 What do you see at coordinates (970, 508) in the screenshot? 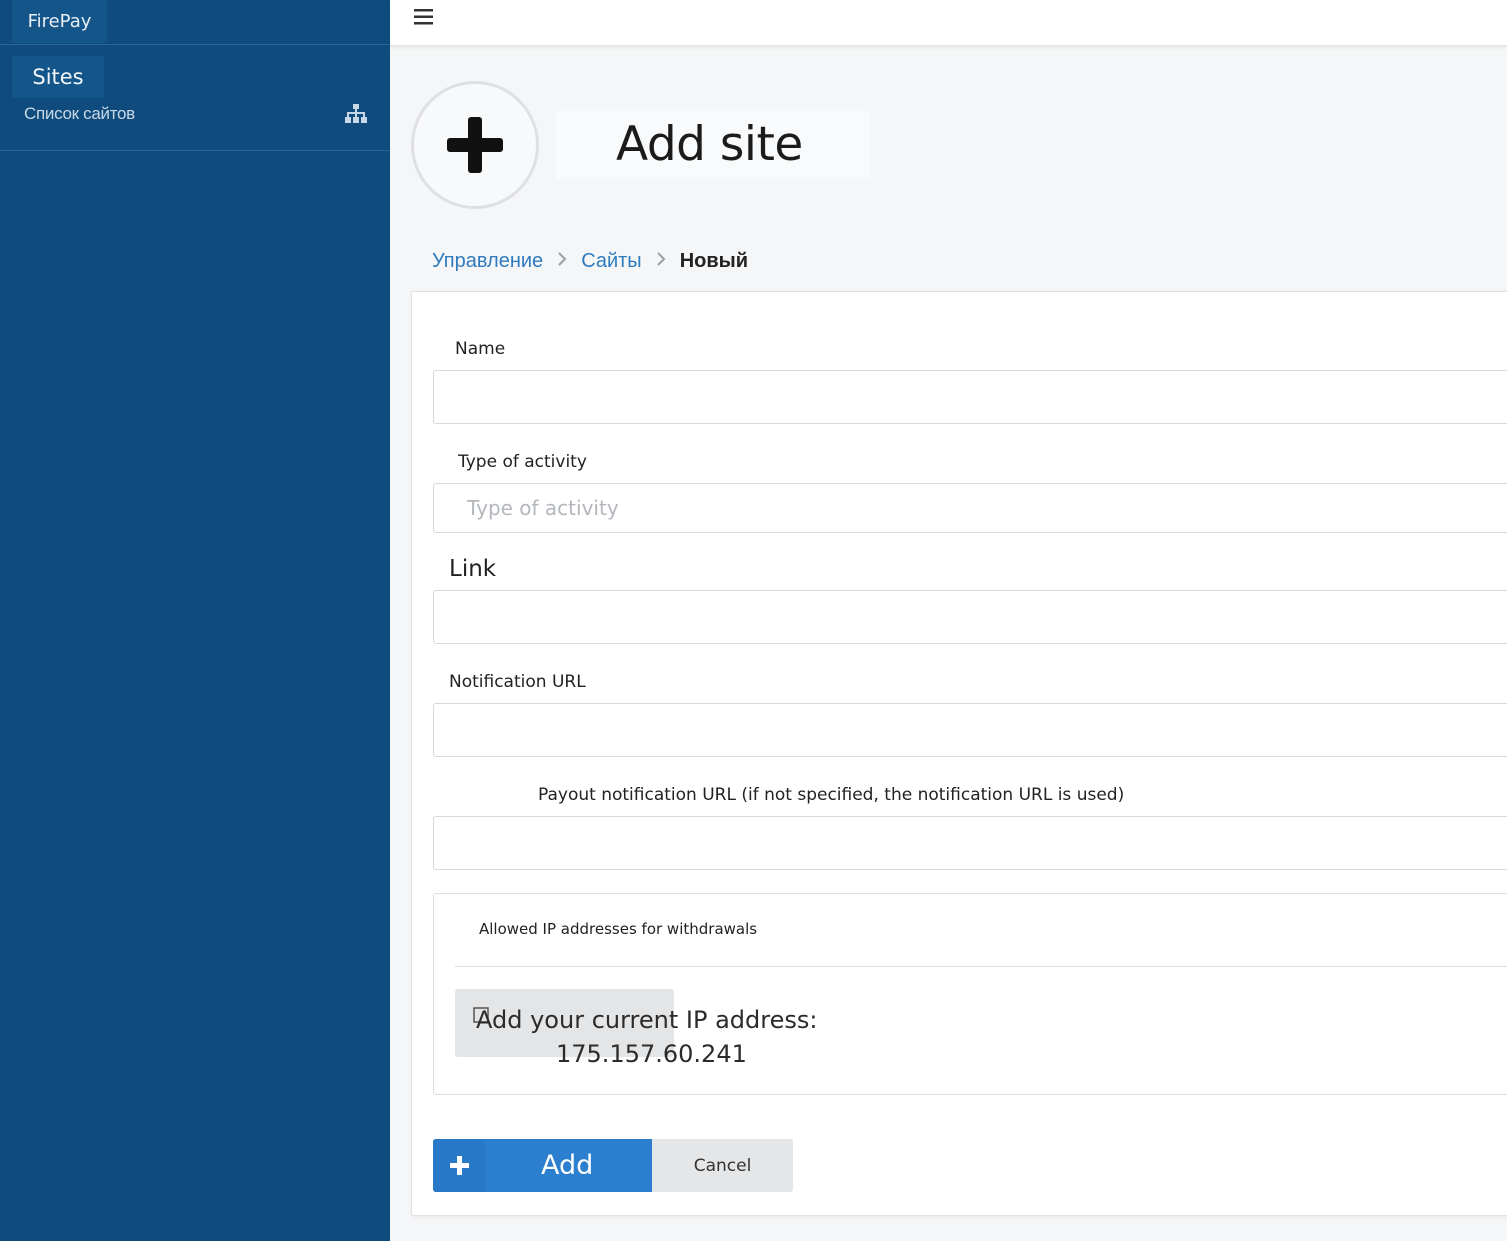
I see `type-of-activity-input` at bounding box center [970, 508].